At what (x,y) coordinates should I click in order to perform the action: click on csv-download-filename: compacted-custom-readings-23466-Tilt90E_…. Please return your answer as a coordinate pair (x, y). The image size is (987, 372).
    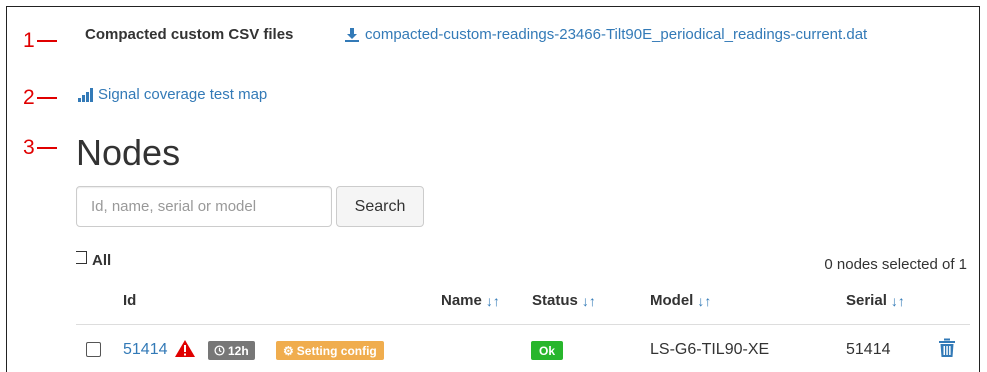
    Looking at the image, I should click on (616, 34).